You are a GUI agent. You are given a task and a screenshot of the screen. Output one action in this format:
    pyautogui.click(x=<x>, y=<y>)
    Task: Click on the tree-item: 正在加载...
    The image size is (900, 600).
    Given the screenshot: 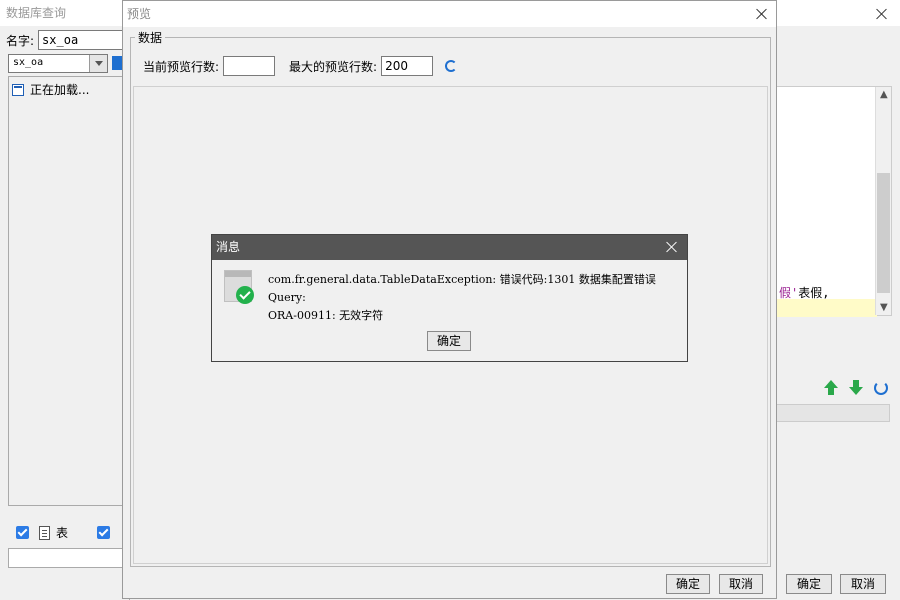 What is the action you would take?
    pyautogui.click(x=50, y=89)
    